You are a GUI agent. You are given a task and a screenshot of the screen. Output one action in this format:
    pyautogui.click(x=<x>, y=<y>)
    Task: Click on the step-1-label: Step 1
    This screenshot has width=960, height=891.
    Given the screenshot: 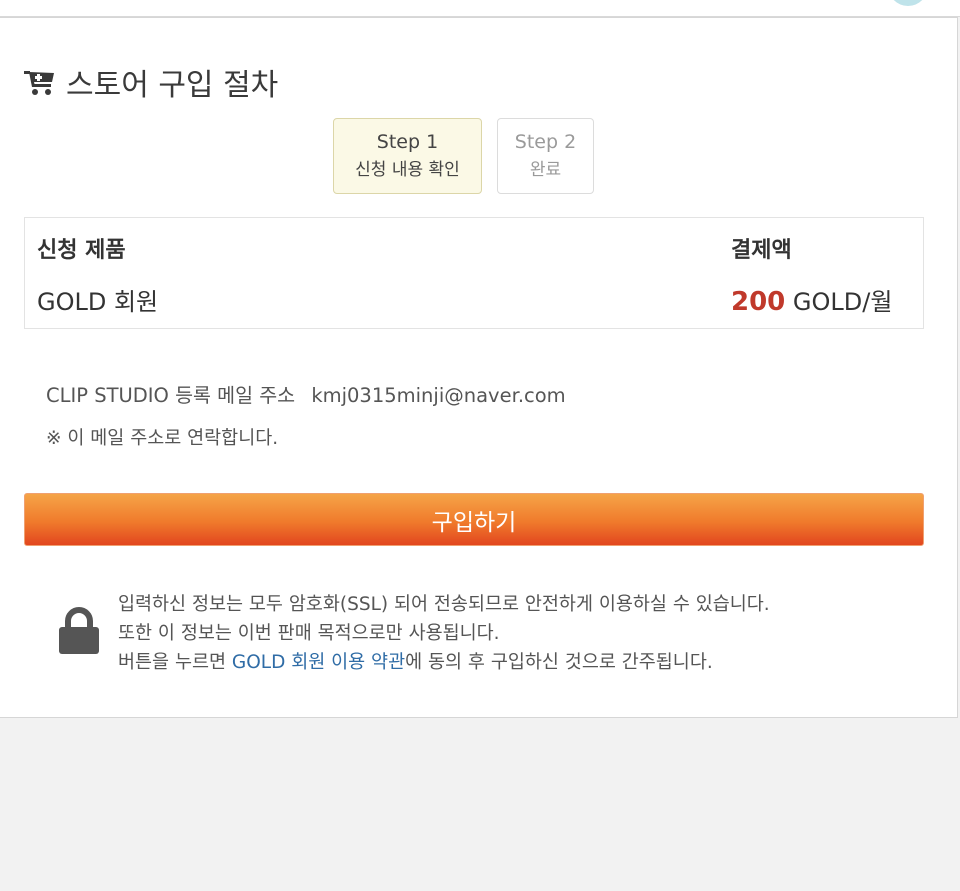 What is the action you would take?
    pyautogui.click(x=407, y=142)
    